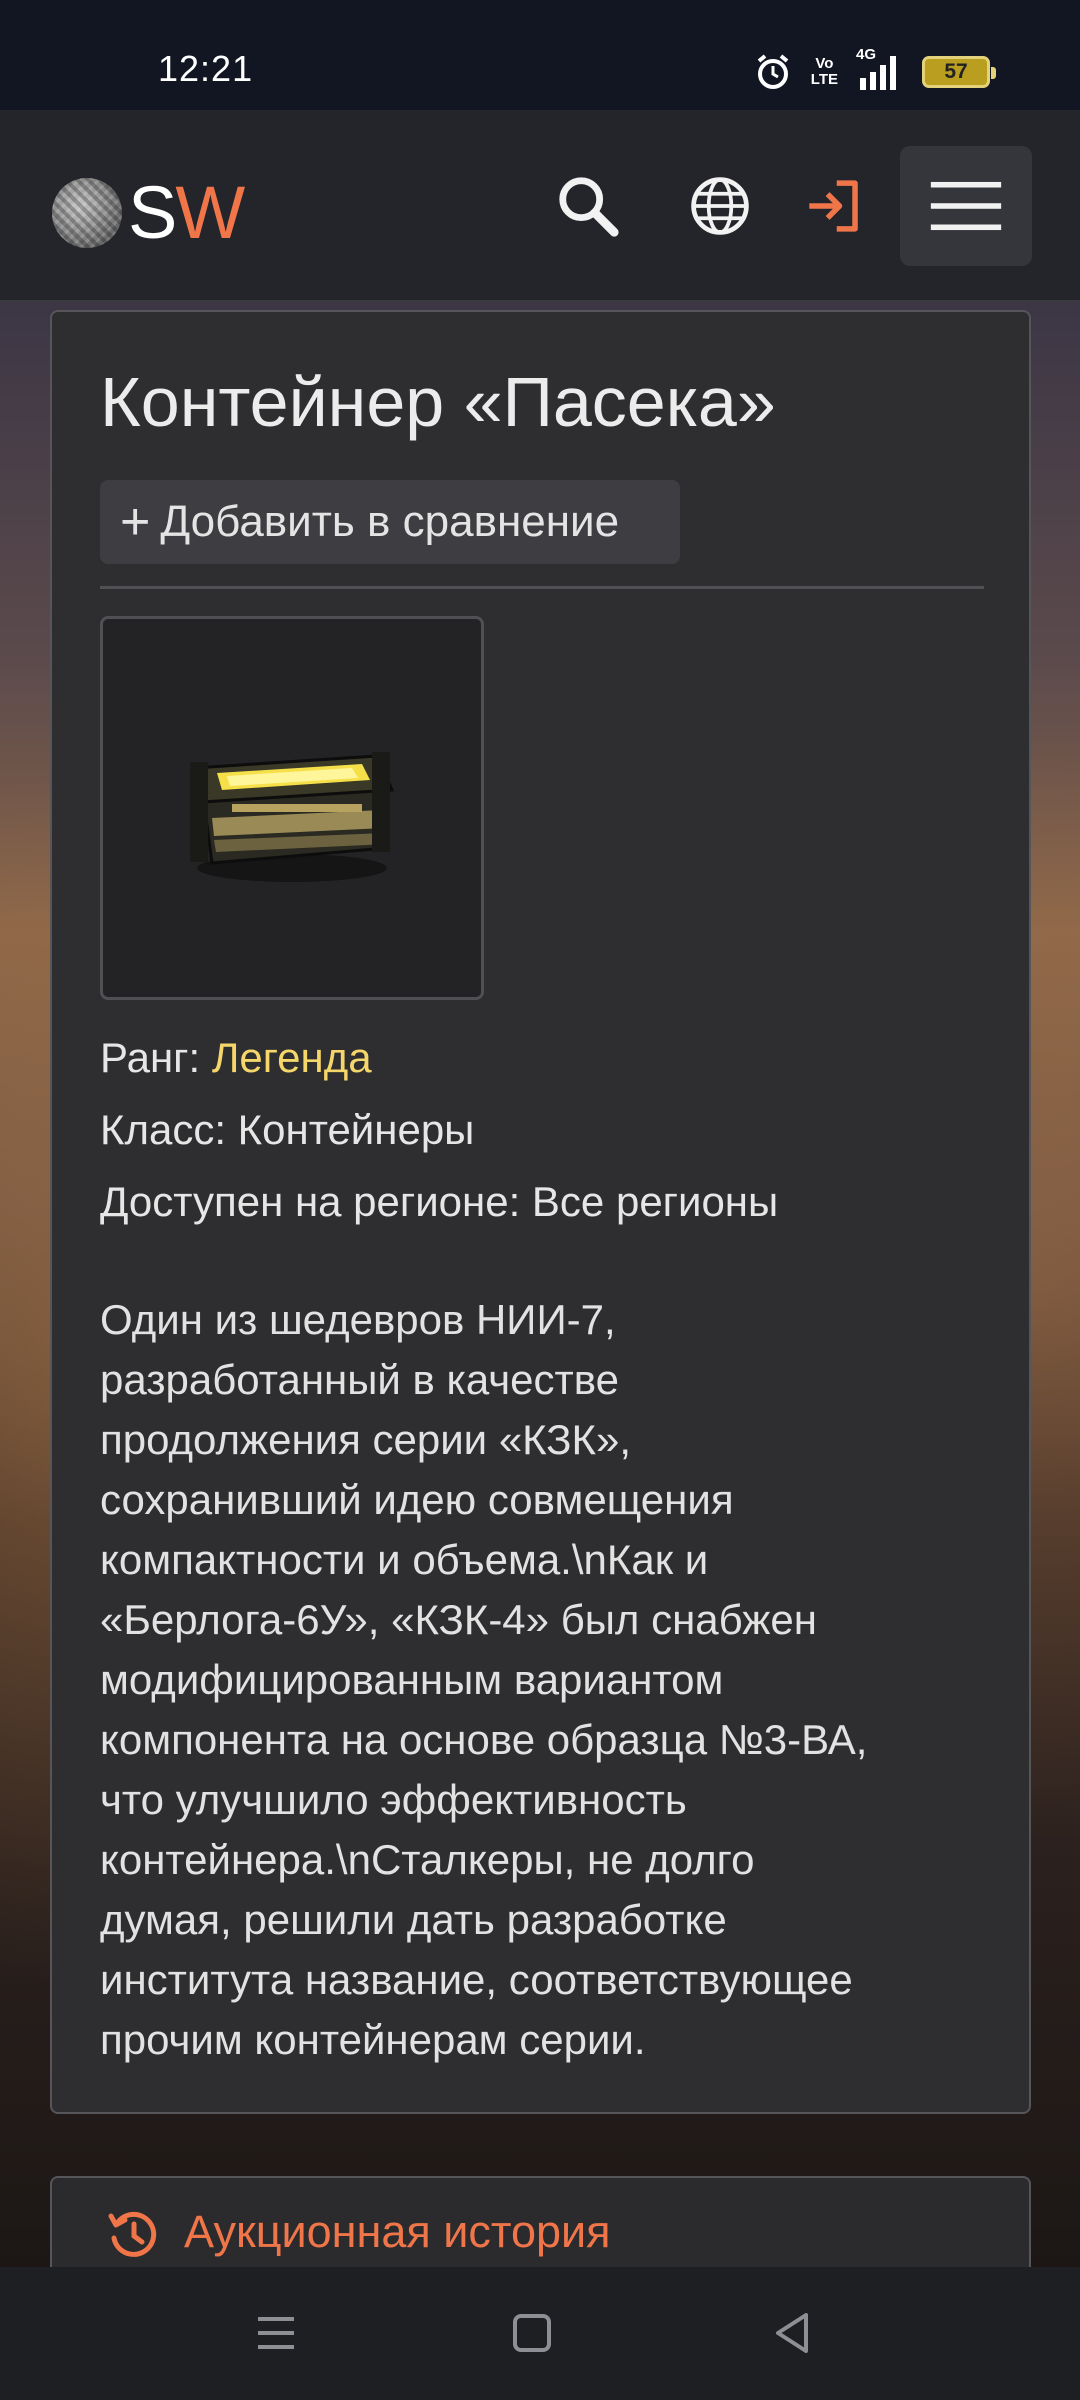 The width and height of the screenshot is (1080, 2400). What do you see at coordinates (824, 71) in the screenshot?
I see `volte-icon: Vo LTE` at bounding box center [824, 71].